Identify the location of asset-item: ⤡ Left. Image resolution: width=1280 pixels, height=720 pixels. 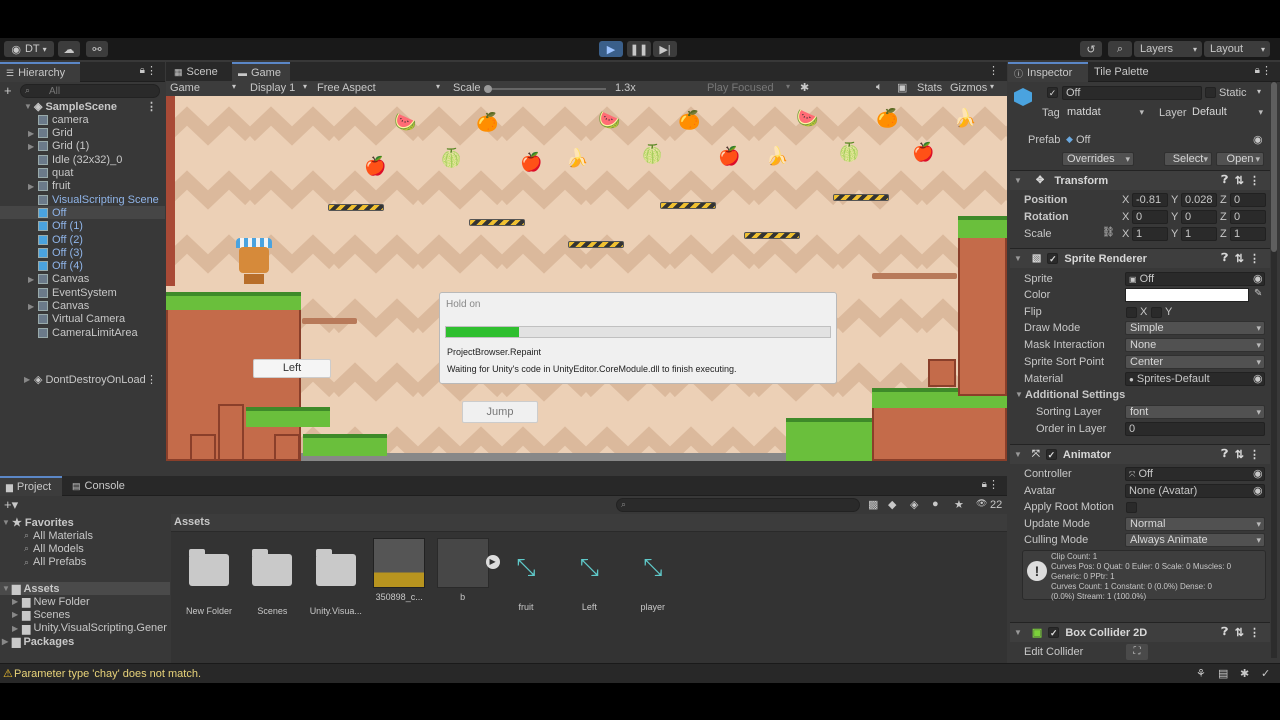
(589, 575).